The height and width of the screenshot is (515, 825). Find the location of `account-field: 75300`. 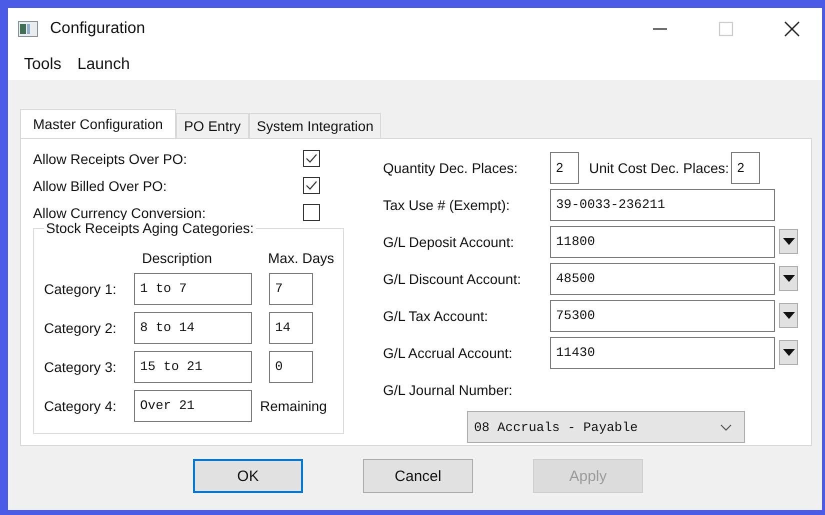

account-field: 75300 is located at coordinates (662, 316).